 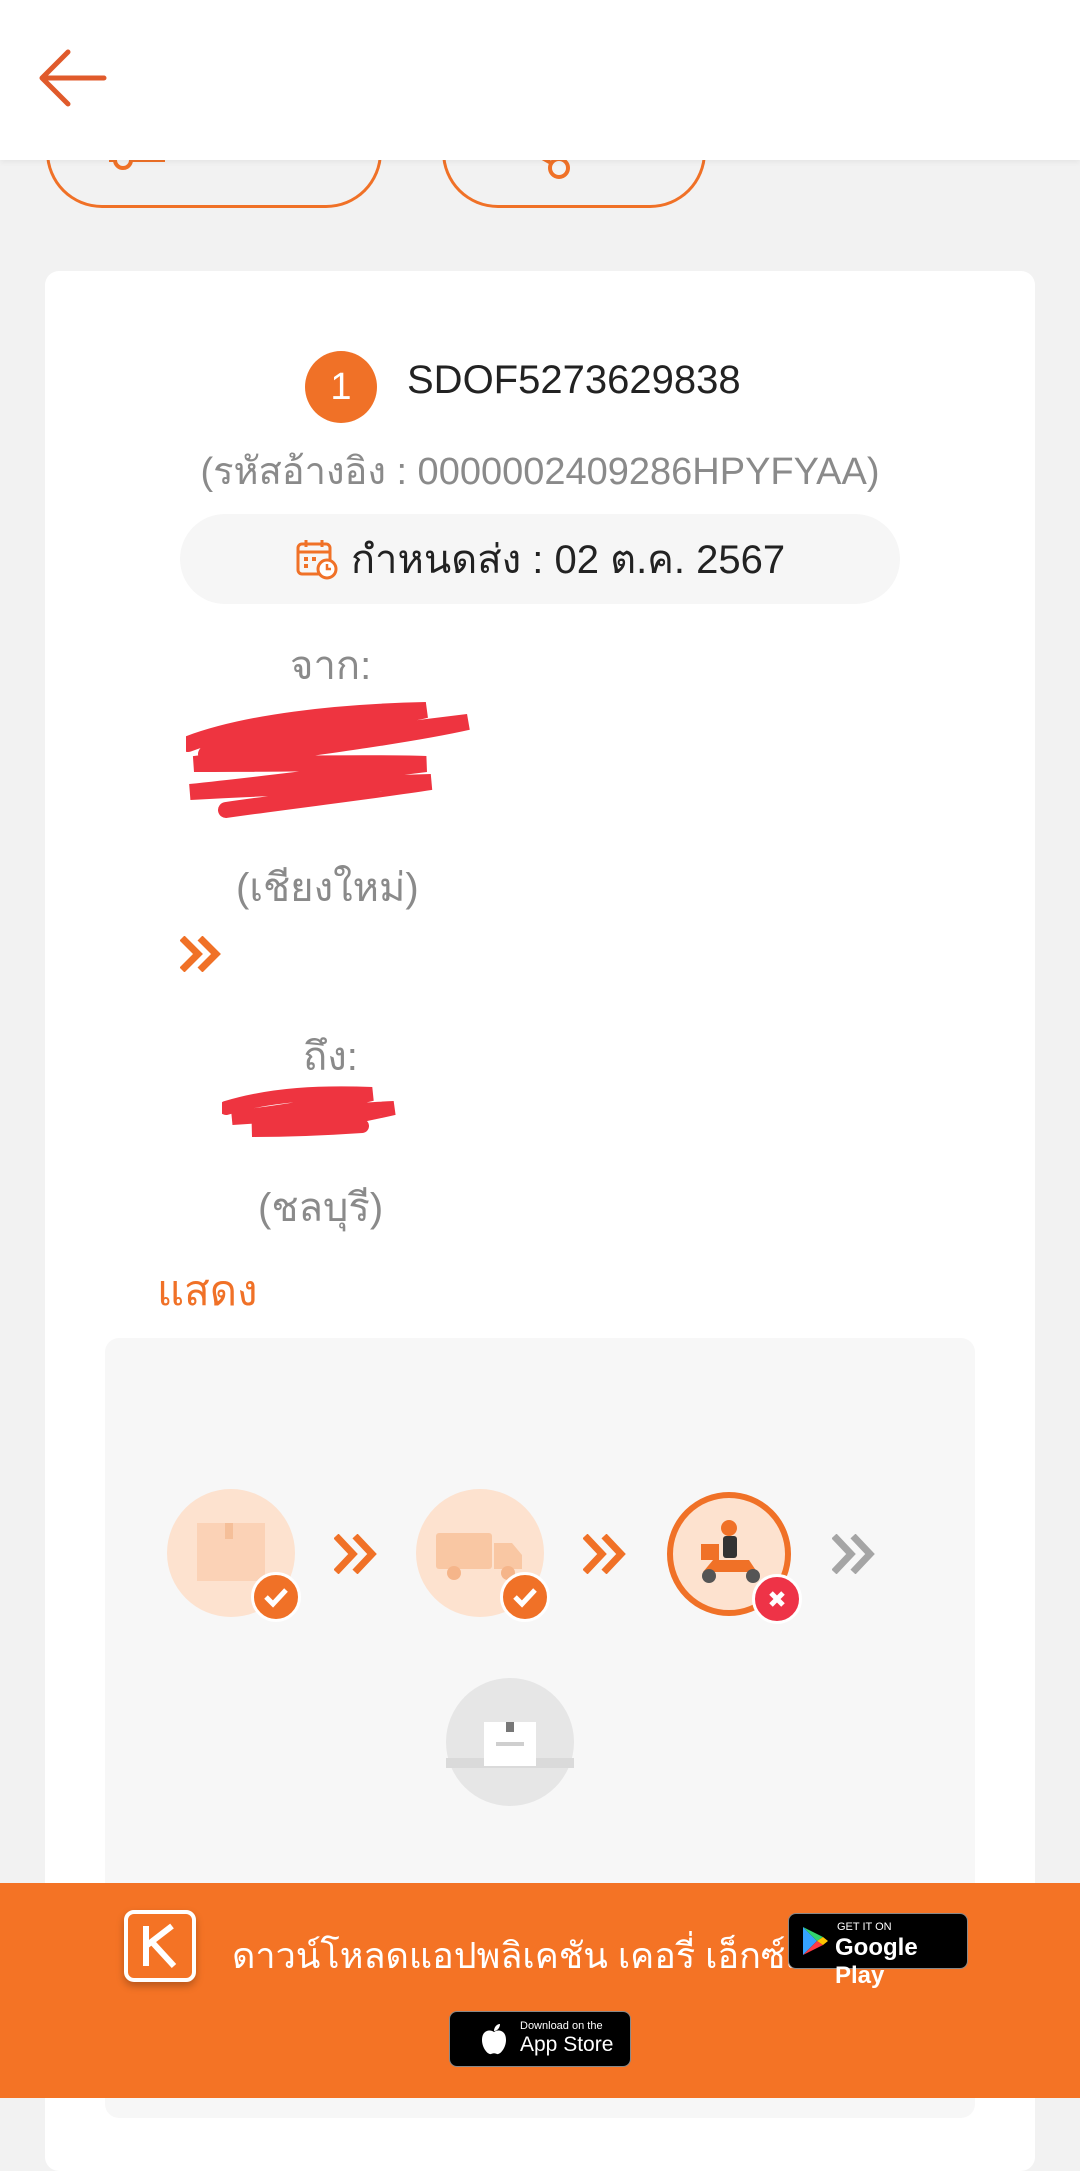 I want to click on back-button, so click(x=74, y=79).